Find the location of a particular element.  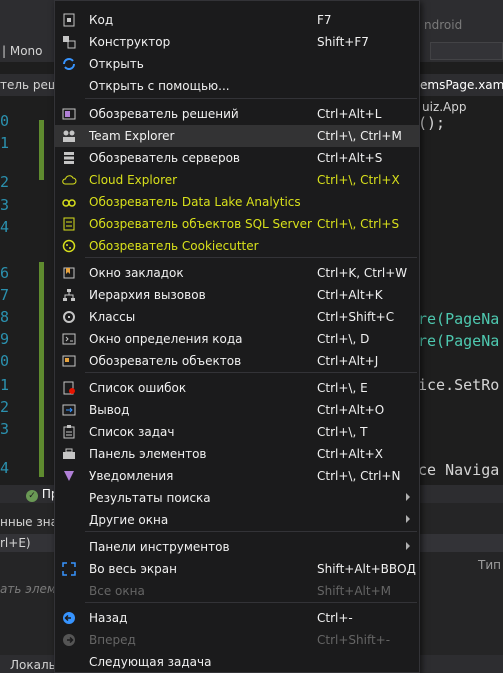

menu-item-label: Обозреватель Cookiecutter is located at coordinates (174, 246).